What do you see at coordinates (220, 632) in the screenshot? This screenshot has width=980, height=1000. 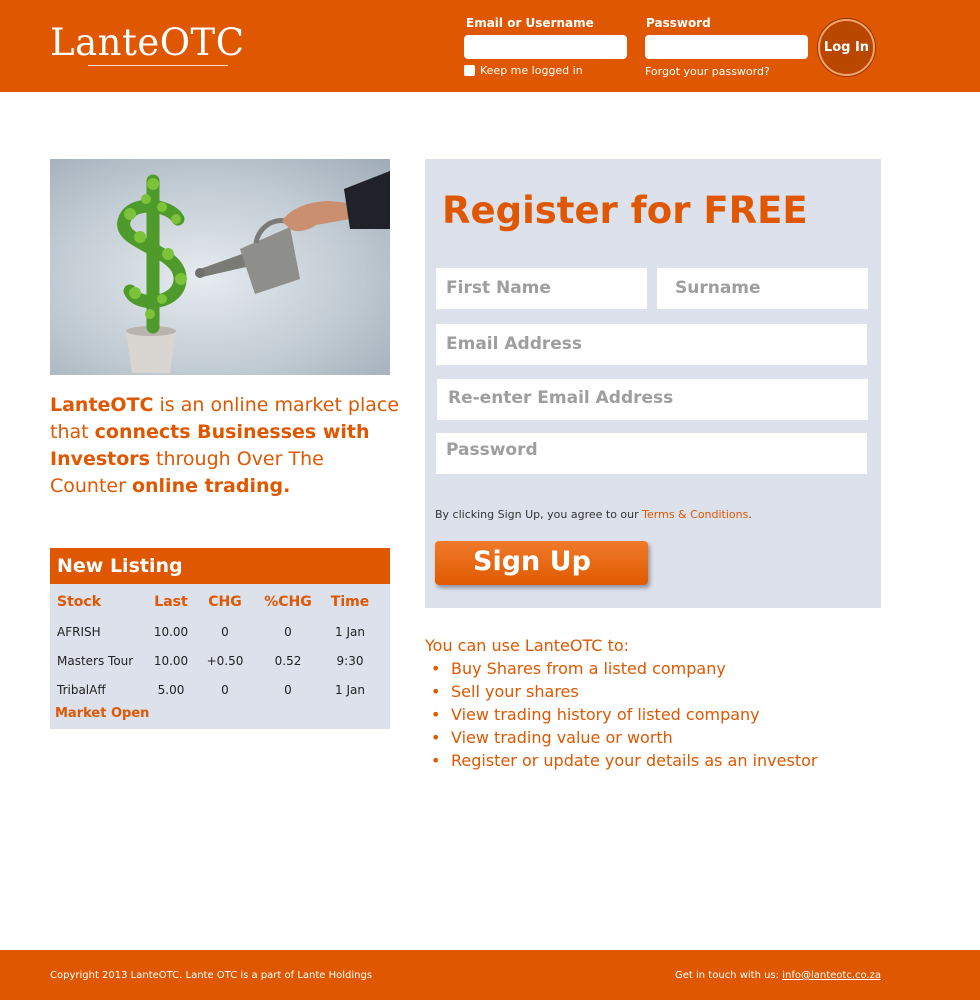 I see `table-row: AFRISH 10.00 0 0 1 Jan` at bounding box center [220, 632].